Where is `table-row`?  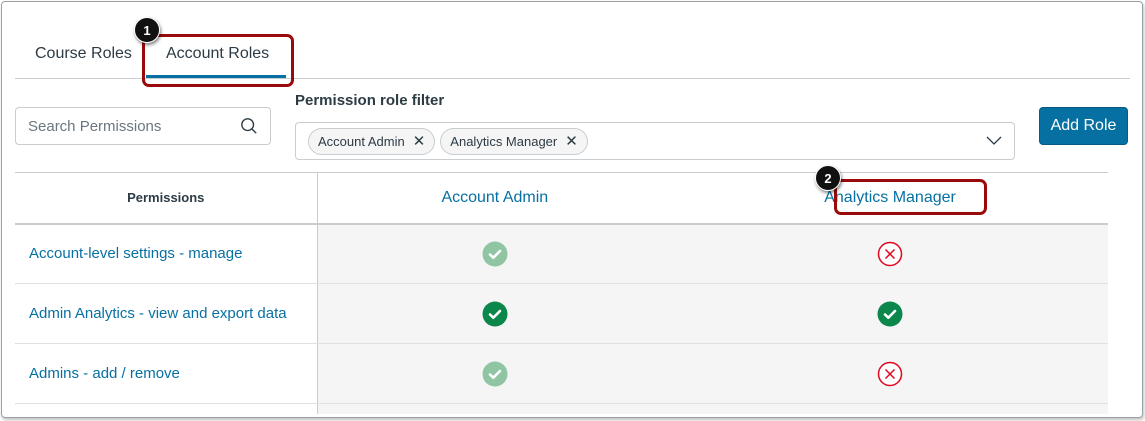 table-row is located at coordinates (561, 408).